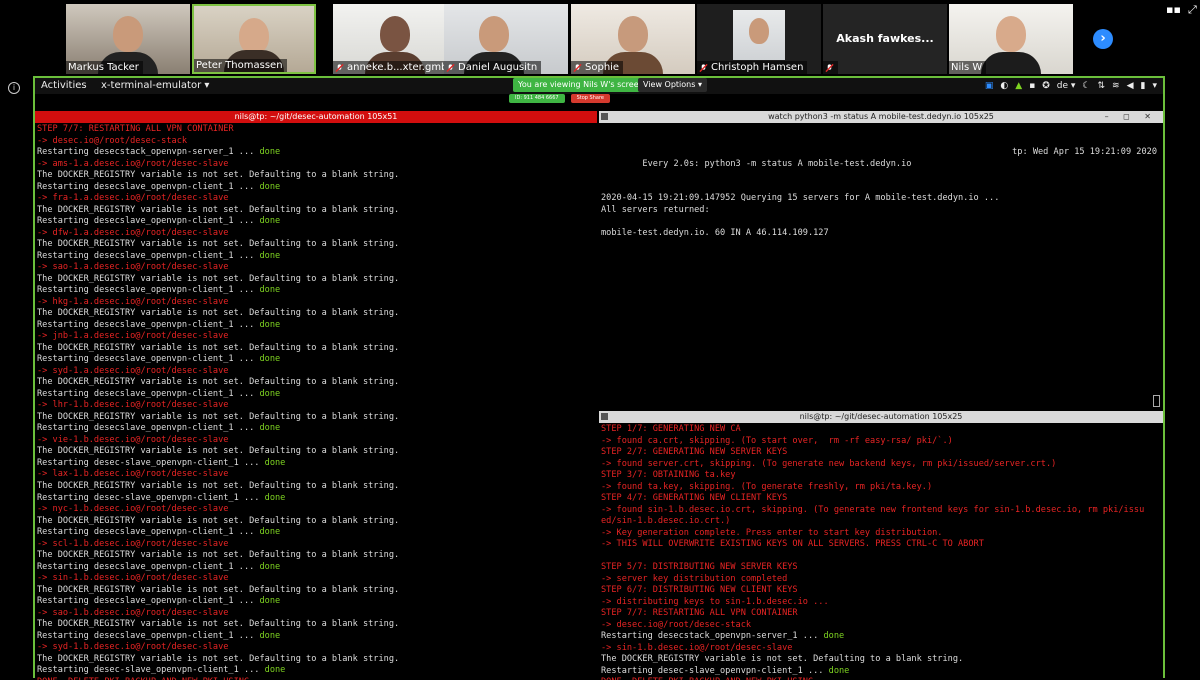  What do you see at coordinates (316, 406) in the screenshot?
I see `terminal-line: -> lhr-1.b.desec.io@/root/desec-slave` at bounding box center [316, 406].